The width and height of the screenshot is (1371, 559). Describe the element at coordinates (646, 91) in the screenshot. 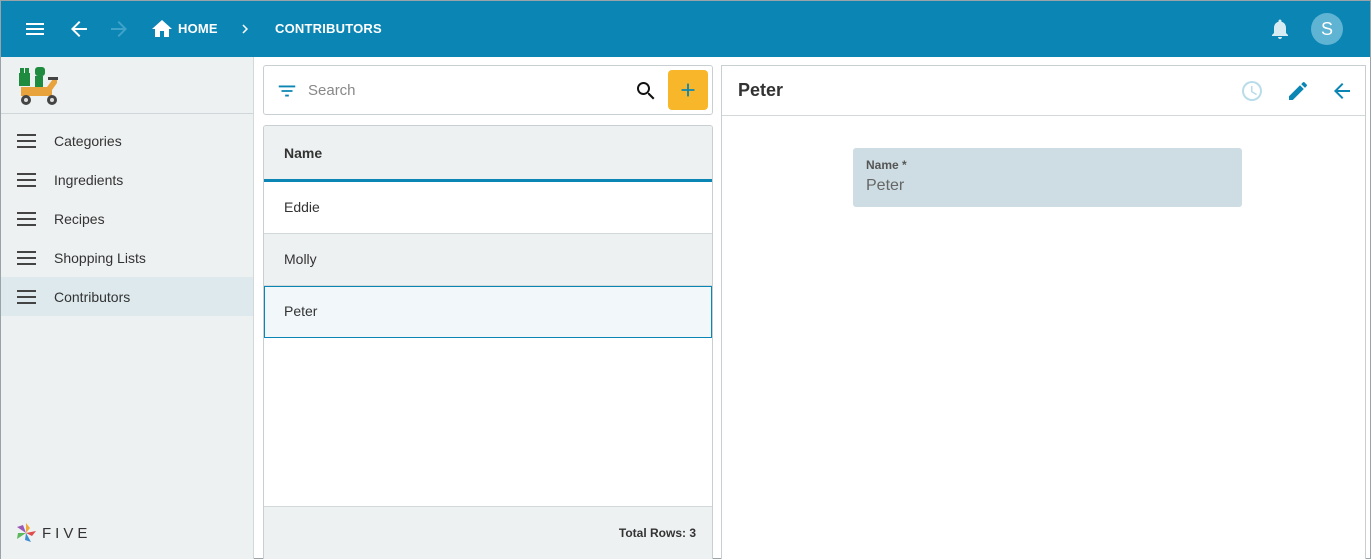

I see `search-icon` at that location.